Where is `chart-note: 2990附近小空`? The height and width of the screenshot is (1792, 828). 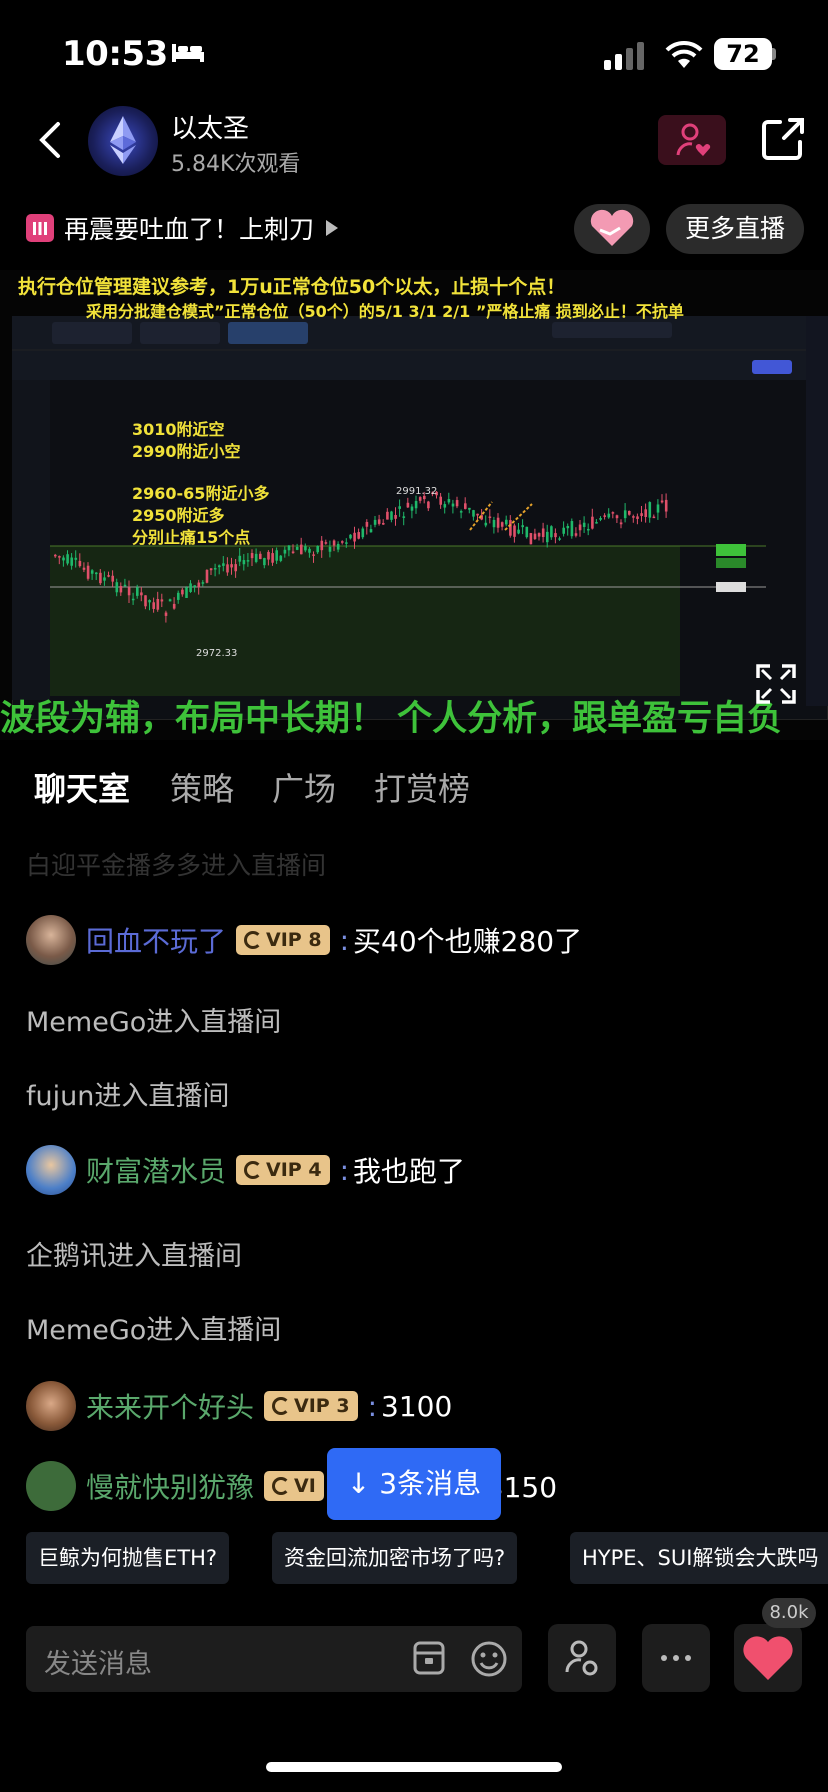 chart-note: 2990附近小空 is located at coordinates (186, 451).